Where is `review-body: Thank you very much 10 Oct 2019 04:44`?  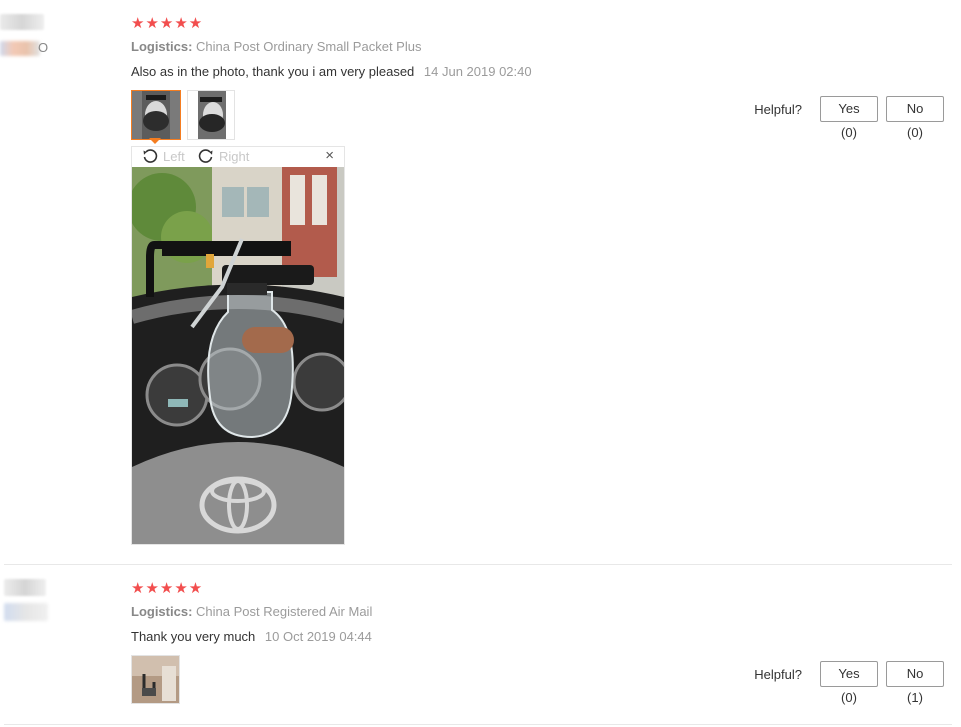
review-body: Thank you very much 10 Oct 2019 04:44 is located at coordinates (251, 636).